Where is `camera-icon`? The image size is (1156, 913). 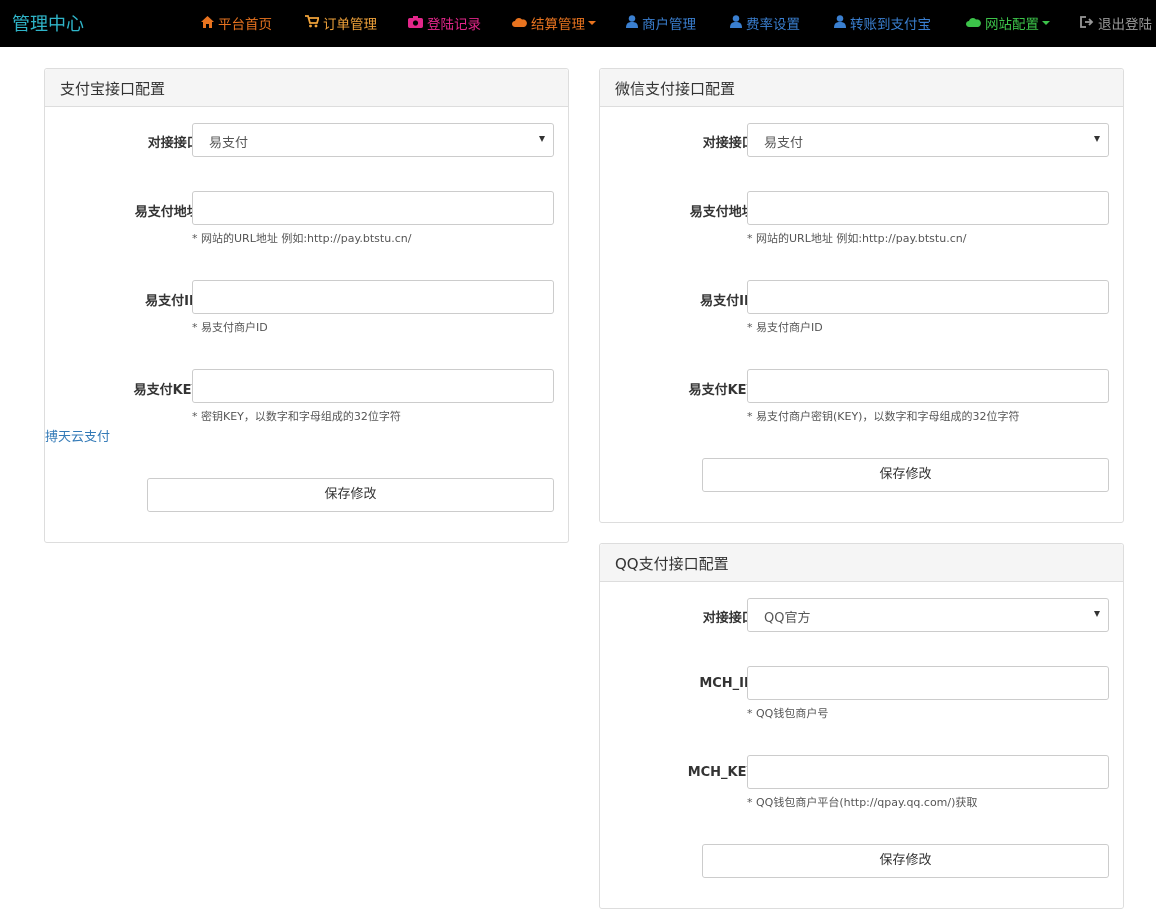 camera-icon is located at coordinates (415, 23).